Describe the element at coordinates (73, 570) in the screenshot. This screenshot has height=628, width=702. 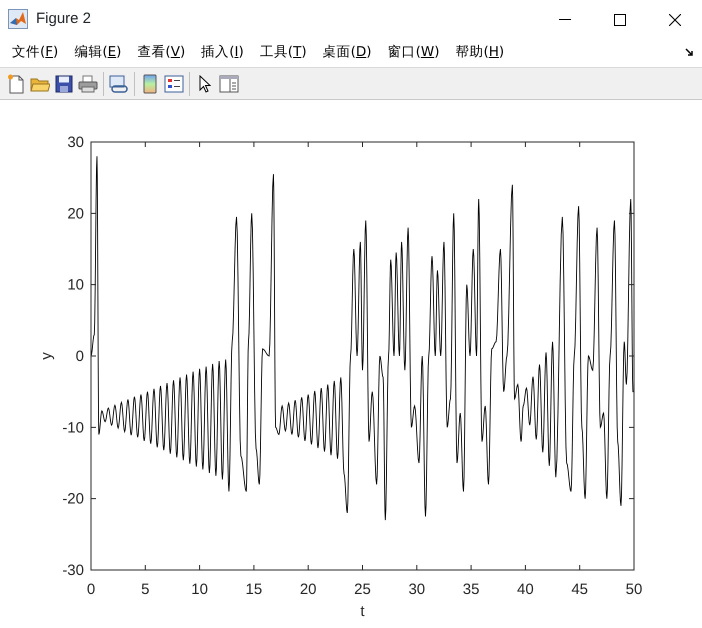
I see `y-tick-label: -30` at that location.